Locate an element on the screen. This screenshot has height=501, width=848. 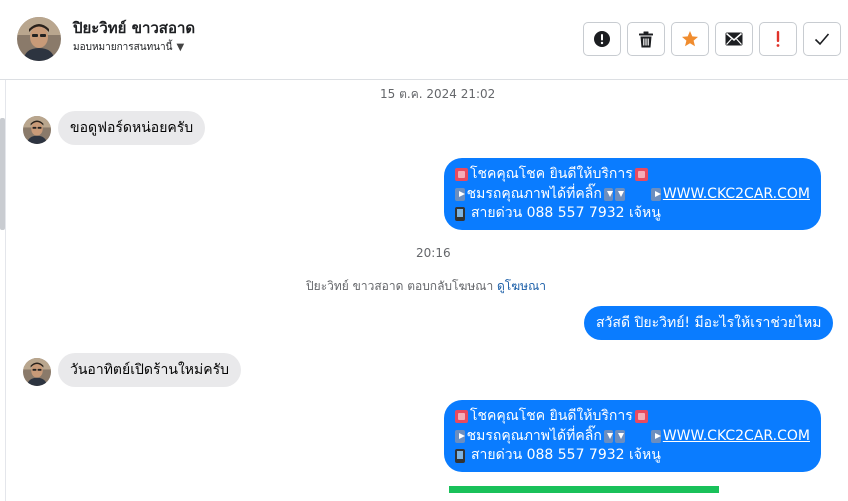
view-ad-link: ดูโฆษณา is located at coordinates (521, 286).